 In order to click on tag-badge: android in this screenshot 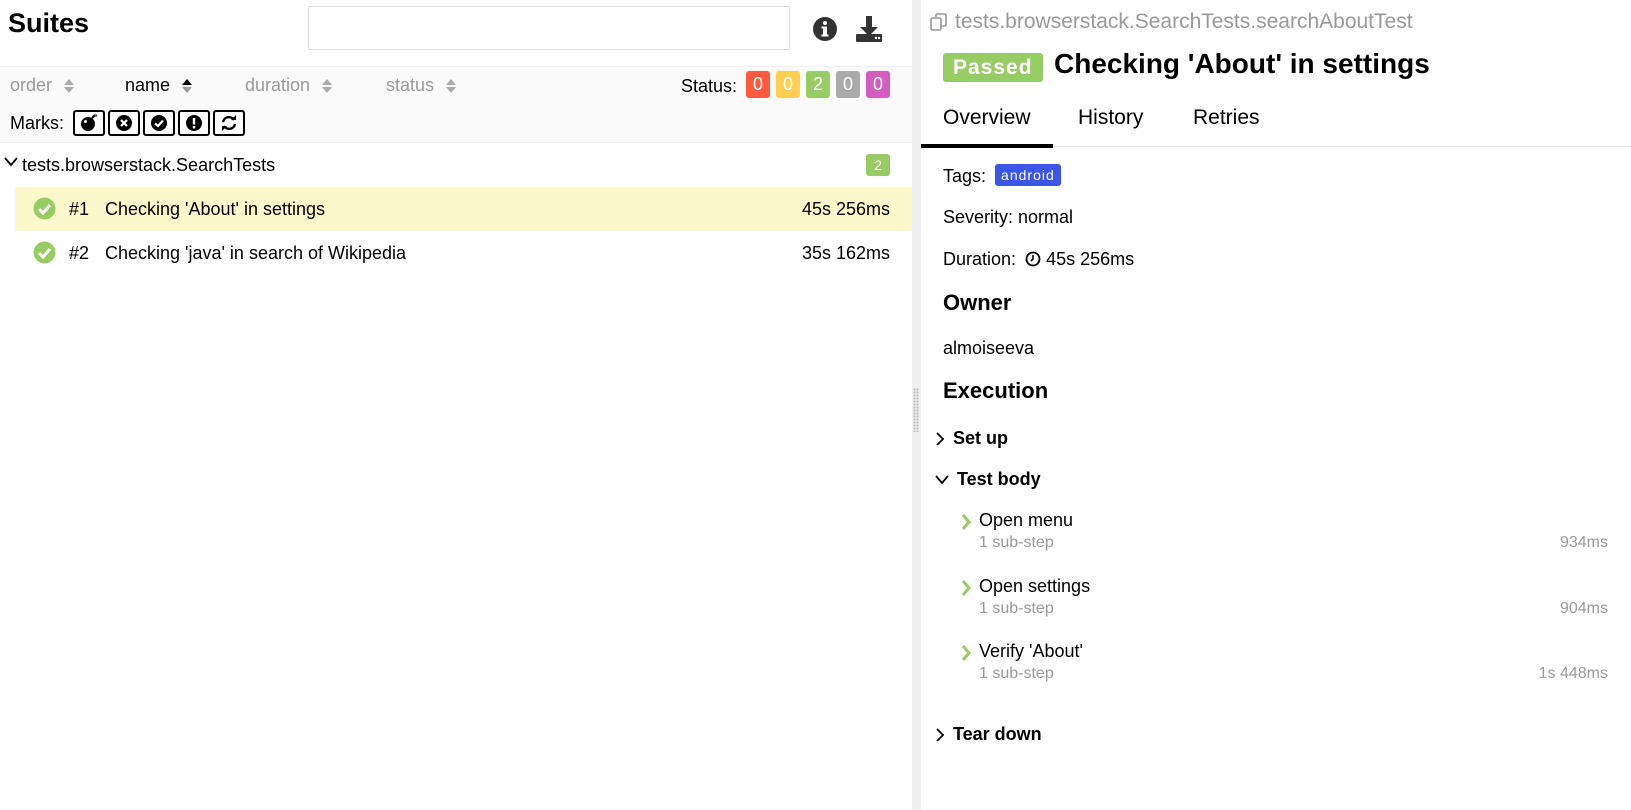, I will do `click(1028, 175)`.